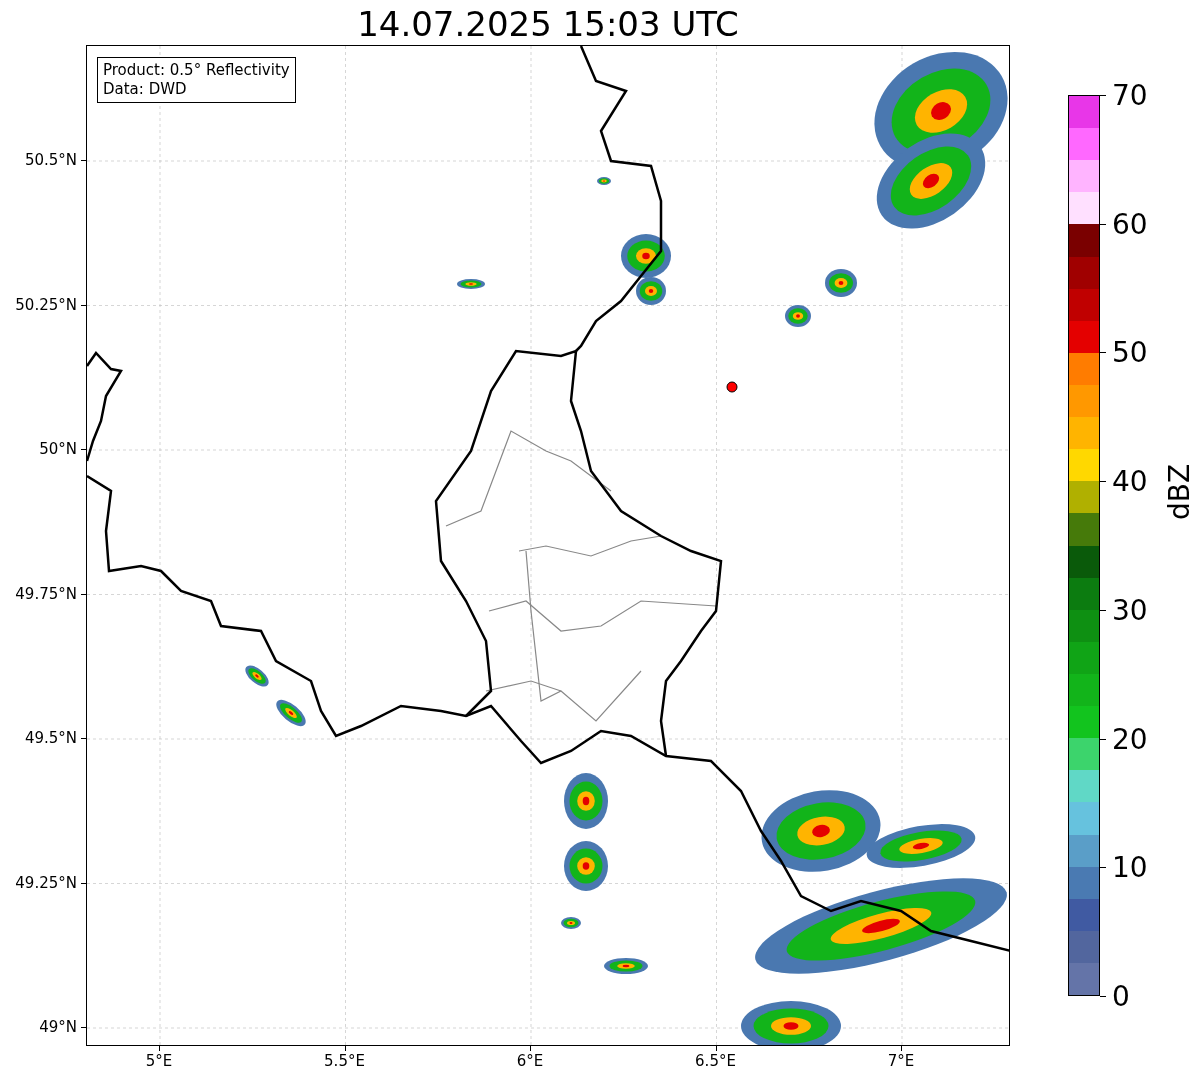 The height and width of the screenshot is (1081, 1202). What do you see at coordinates (1121, 996) in the screenshot?
I see `colorbar-tick-label: 0` at bounding box center [1121, 996].